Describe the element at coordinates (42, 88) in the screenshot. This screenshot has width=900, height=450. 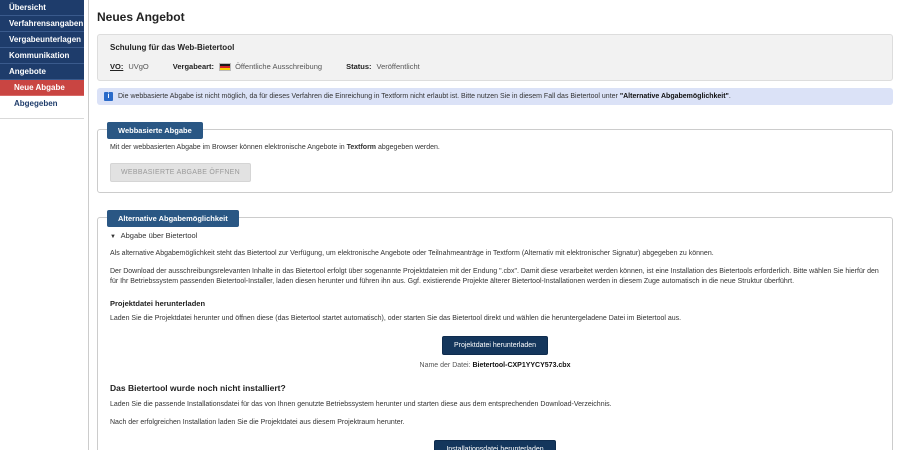
I see `sidebar-item-neue-abgabe: Neue Abgabe` at that location.